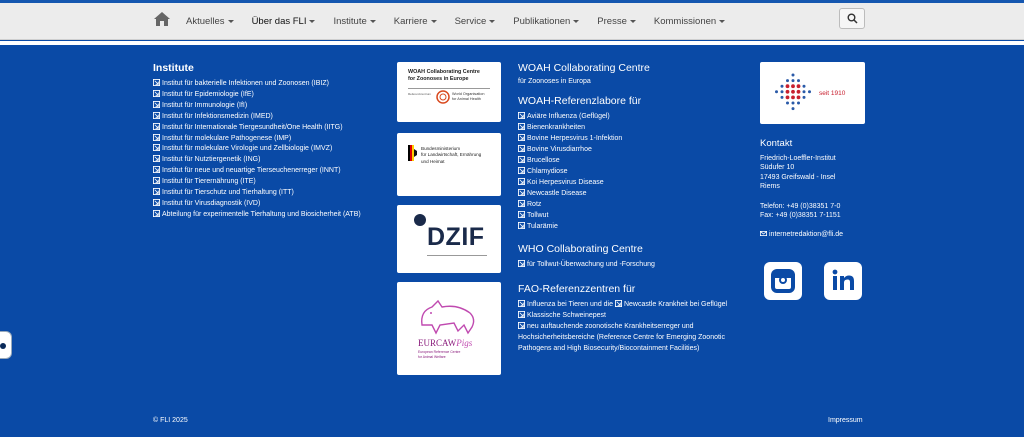 The width and height of the screenshot is (1024, 437). I want to click on fao-item-schweinepest: Klassische Schweinepest, so click(633, 315).